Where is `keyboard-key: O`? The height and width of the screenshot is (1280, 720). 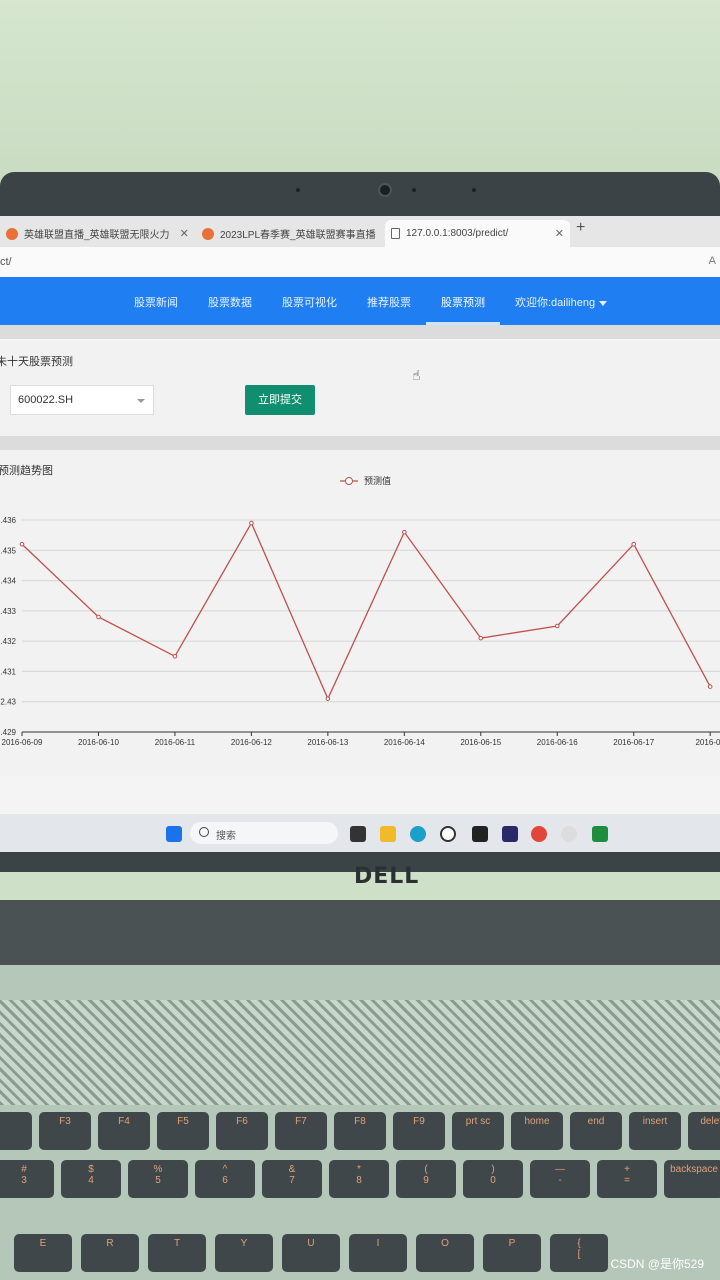 keyboard-key: O is located at coordinates (445, 1253).